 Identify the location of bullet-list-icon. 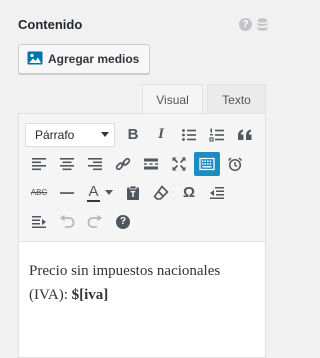
(189, 134).